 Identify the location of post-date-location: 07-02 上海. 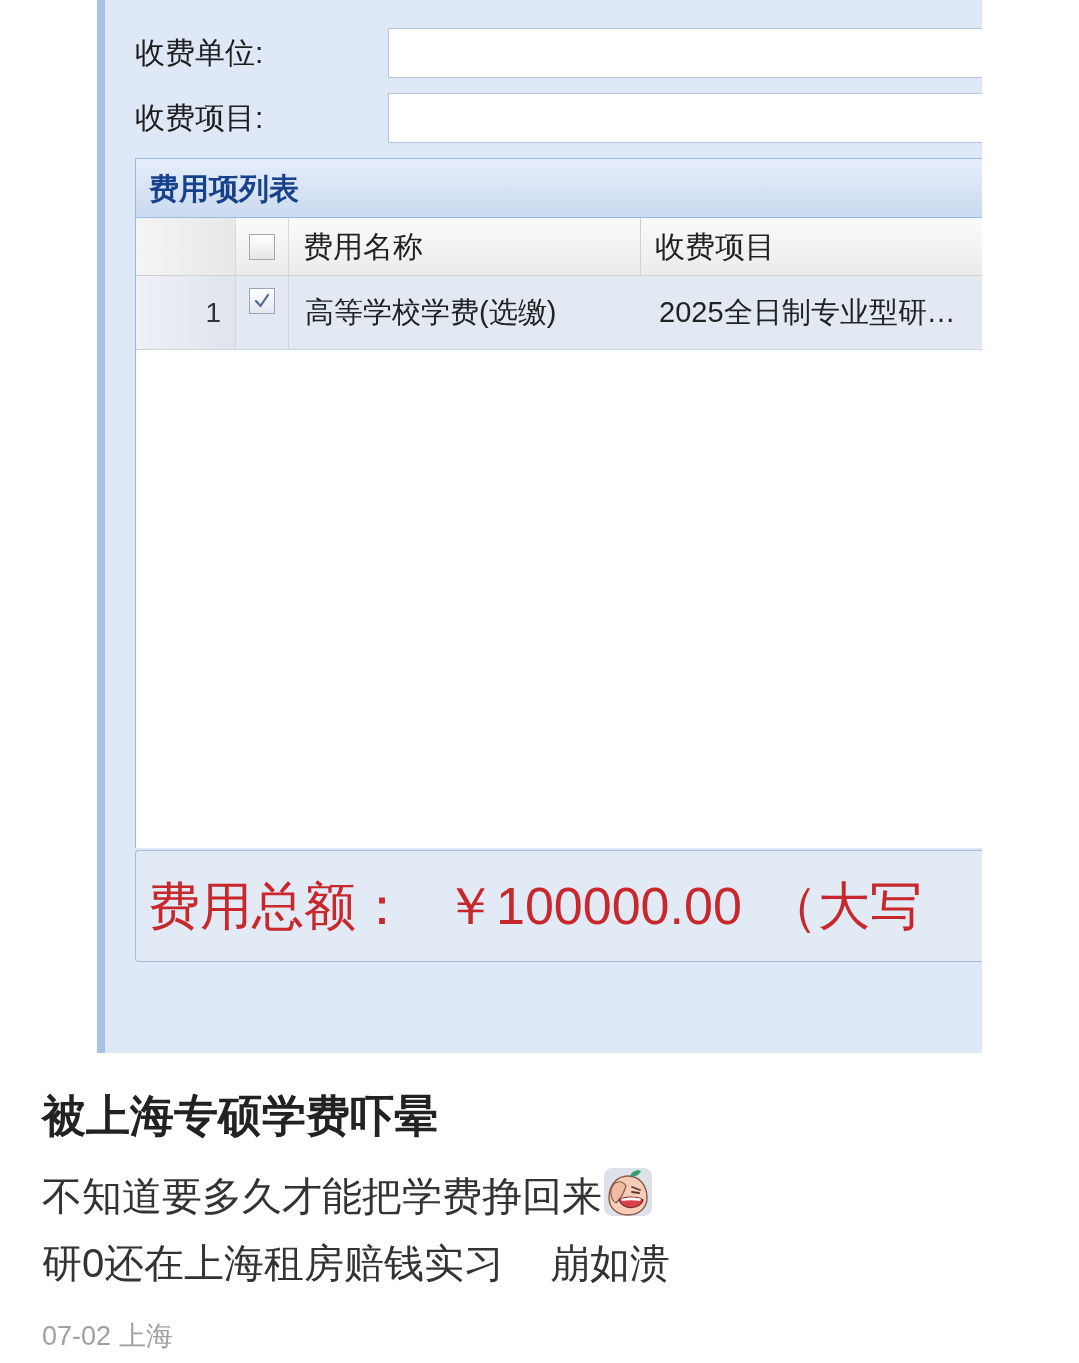
(107, 1336).